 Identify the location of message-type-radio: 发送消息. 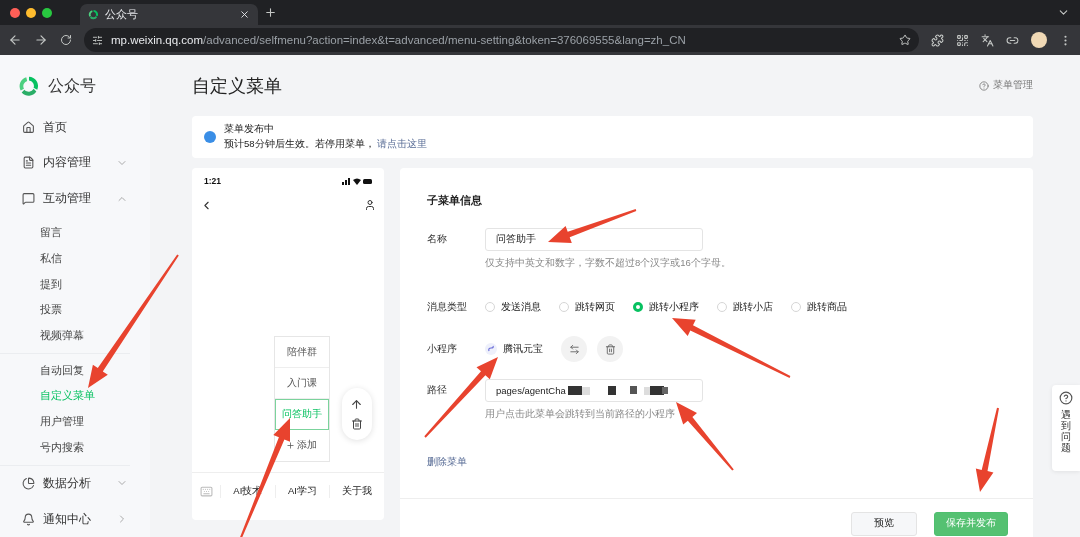
(513, 307).